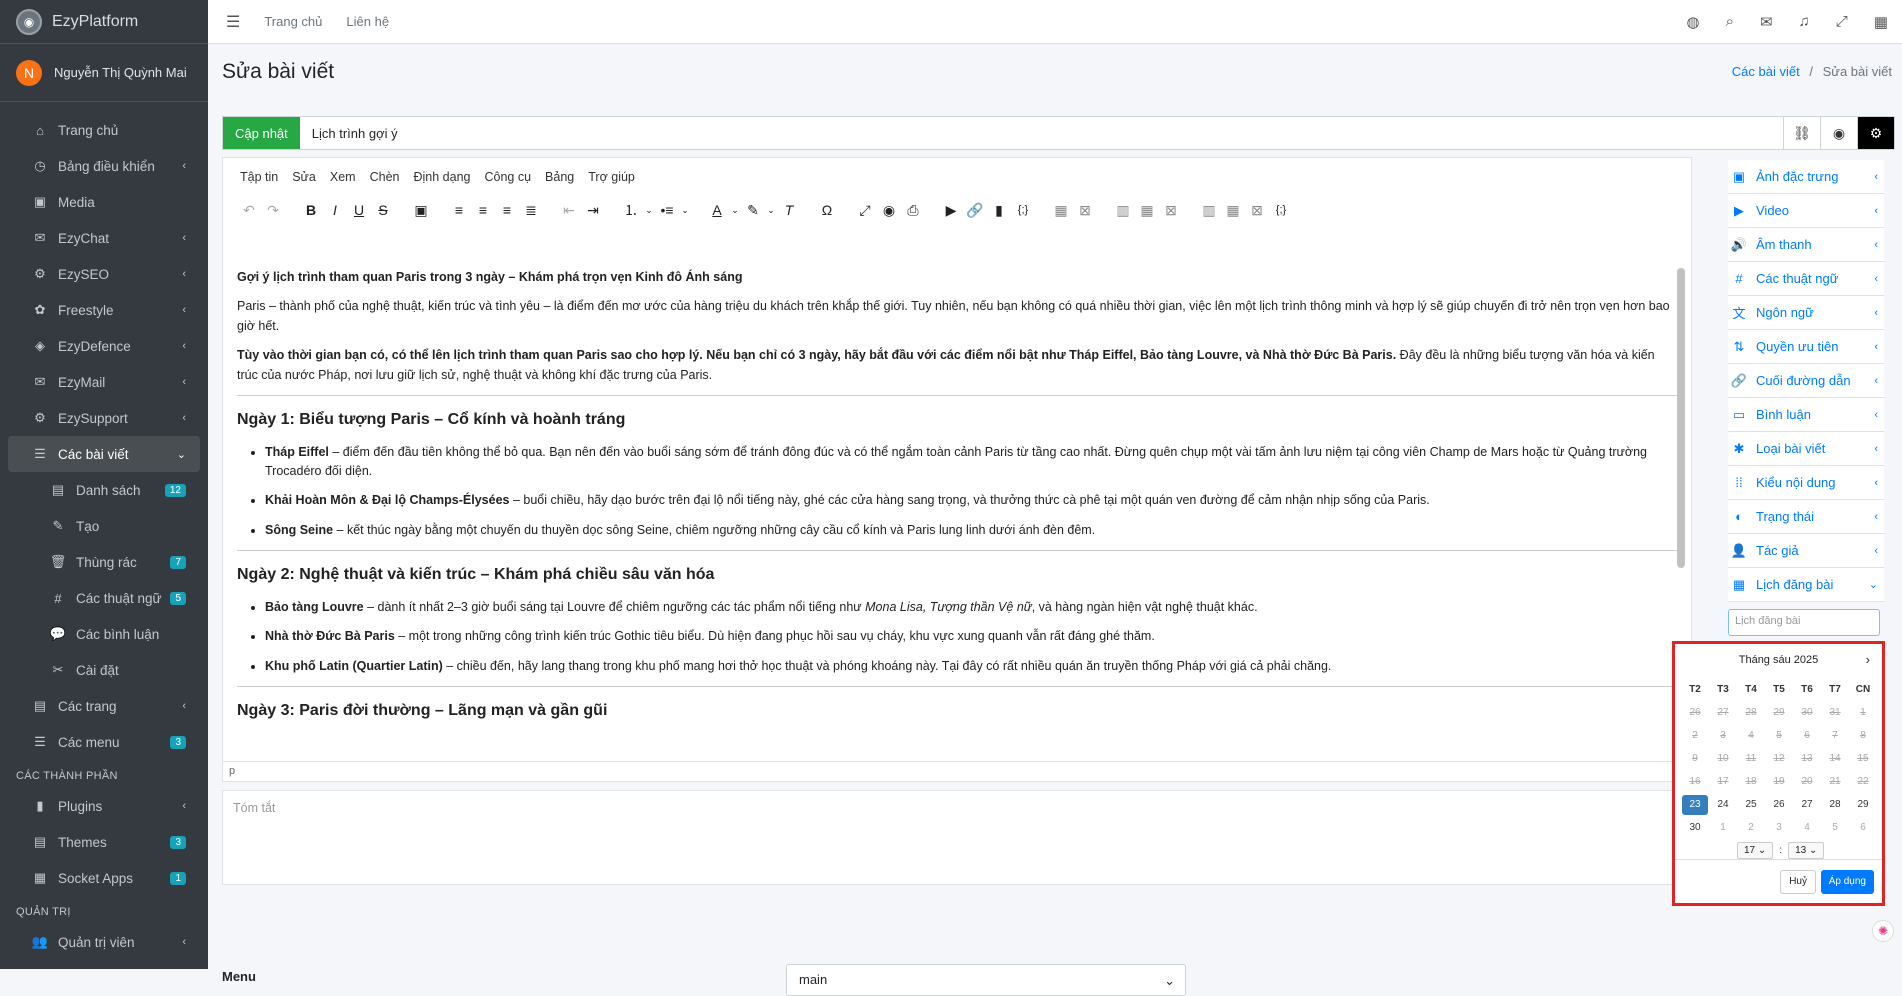  Describe the element at coordinates (459, 210) in the screenshot. I see `align-left-icon: ≡` at that location.